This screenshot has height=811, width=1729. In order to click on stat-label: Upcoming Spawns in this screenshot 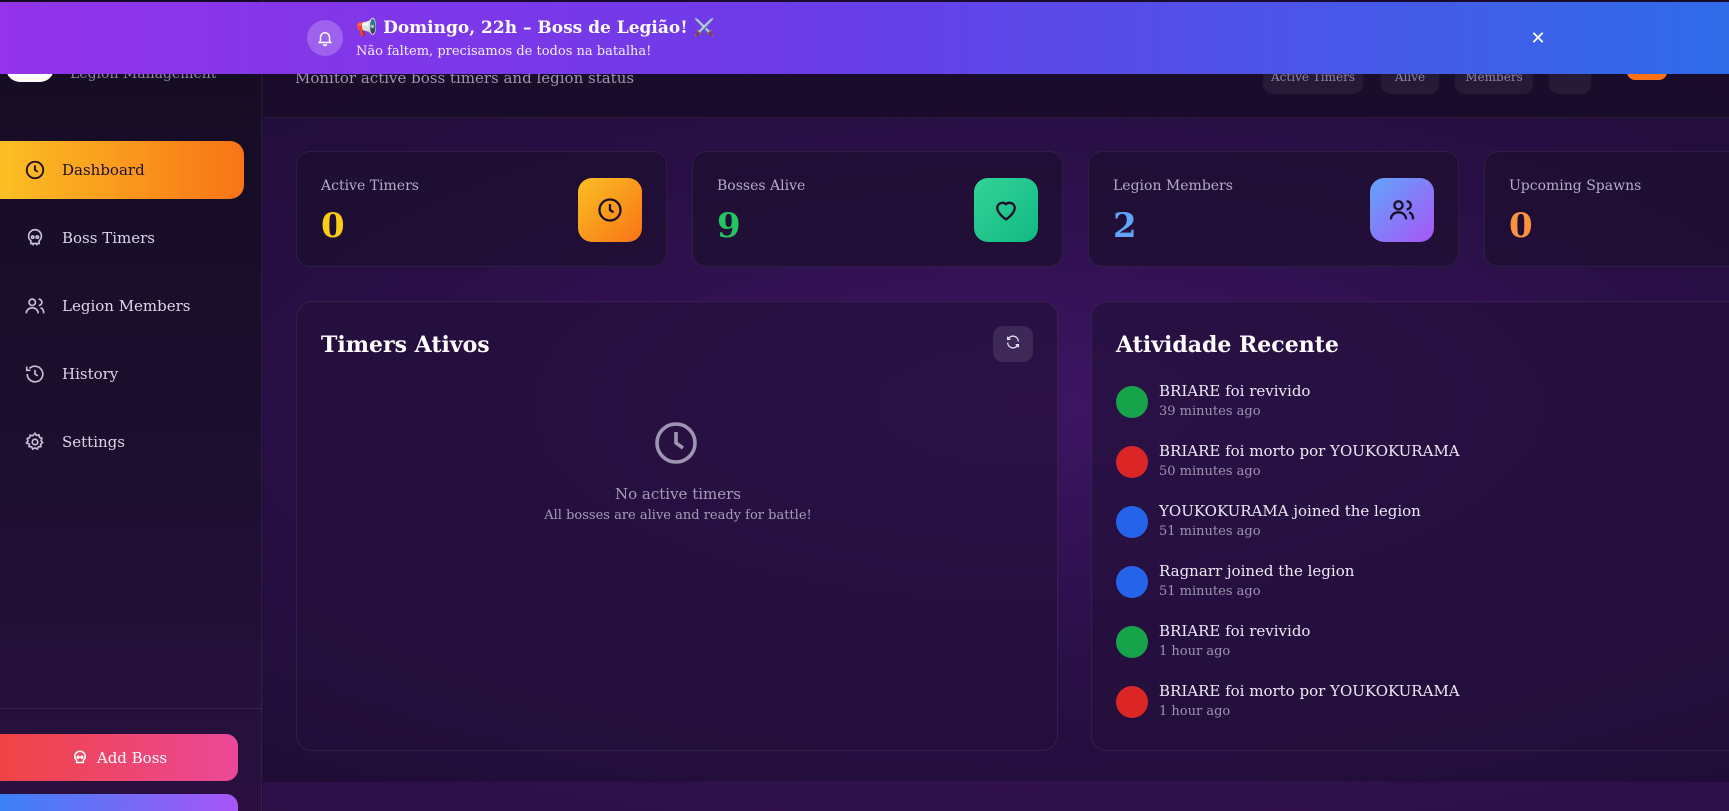, I will do `click(1575, 186)`.